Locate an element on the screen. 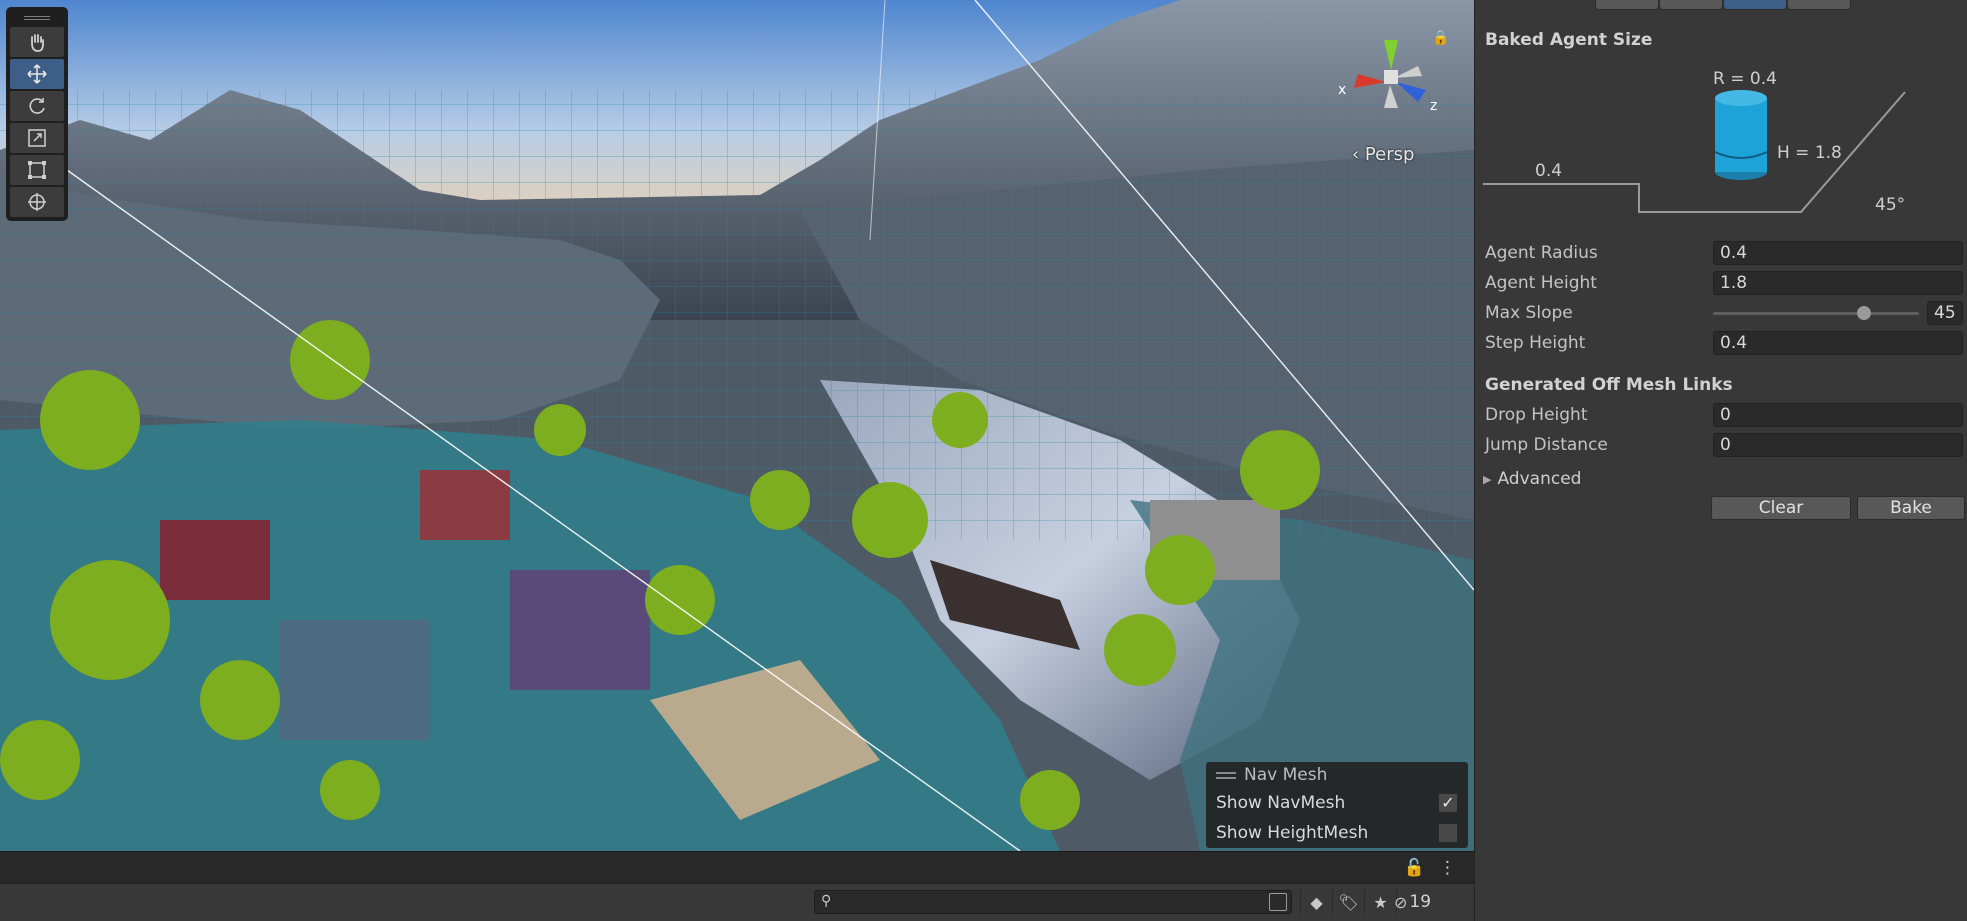  show-heightmesh-row: Show HeightMesh is located at coordinates (1337, 833).